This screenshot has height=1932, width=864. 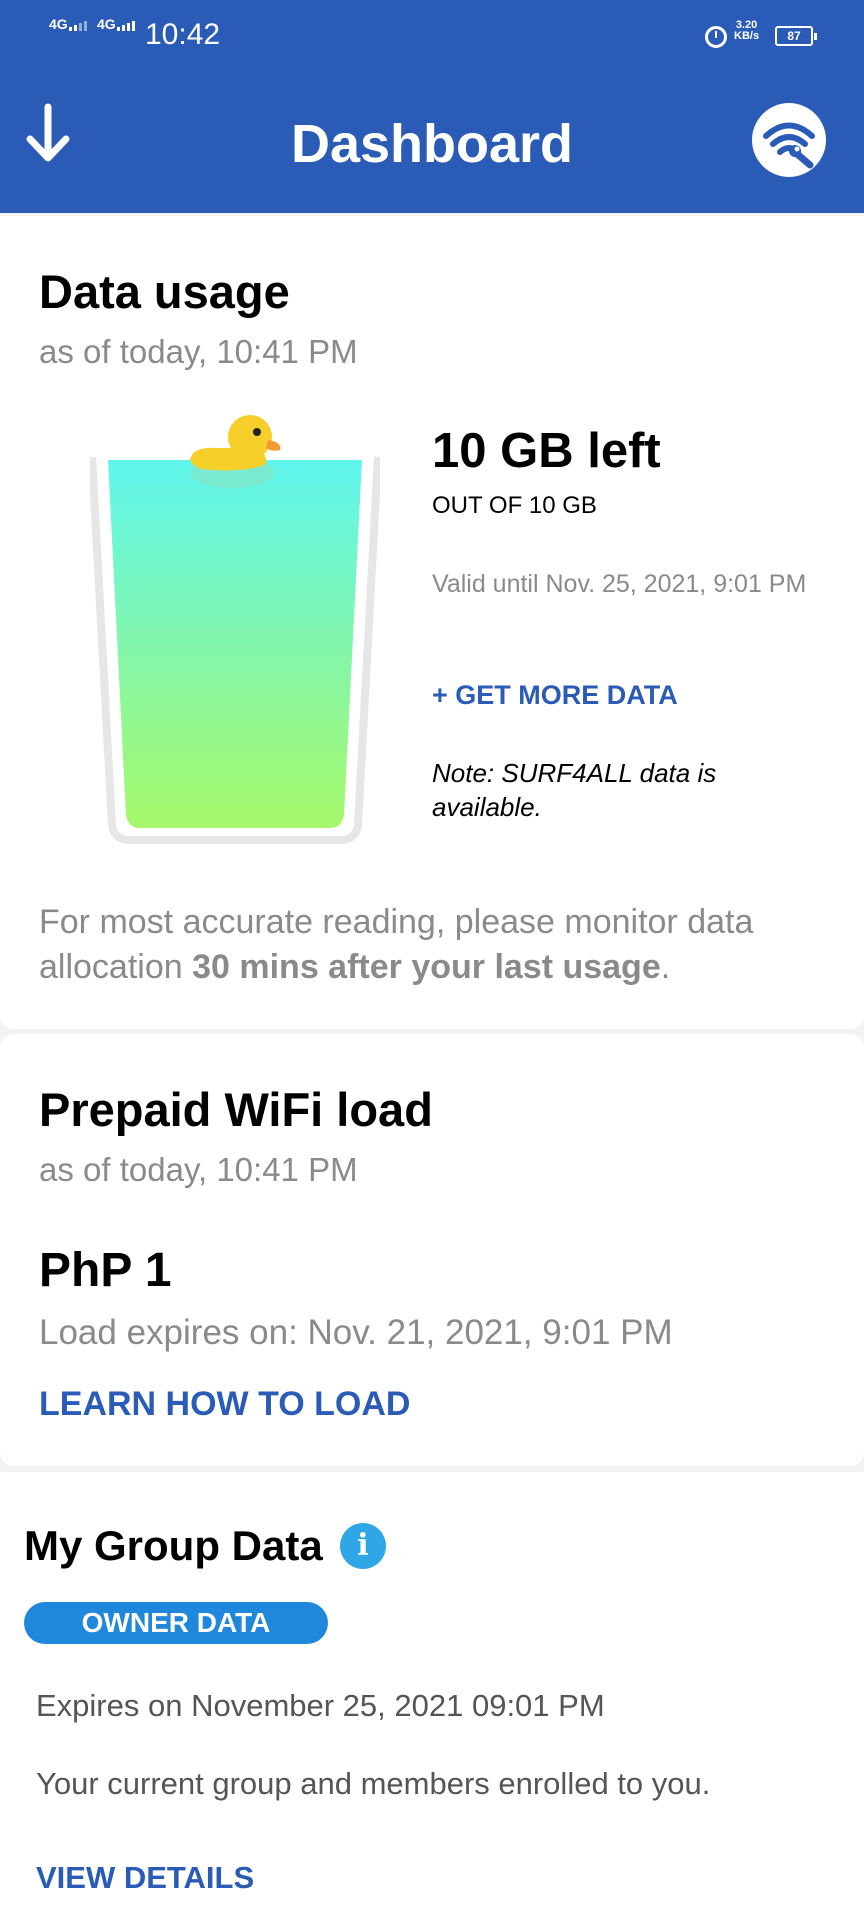 I want to click on wifi-load-title: Prepaid WiFi load, so click(x=236, y=1109).